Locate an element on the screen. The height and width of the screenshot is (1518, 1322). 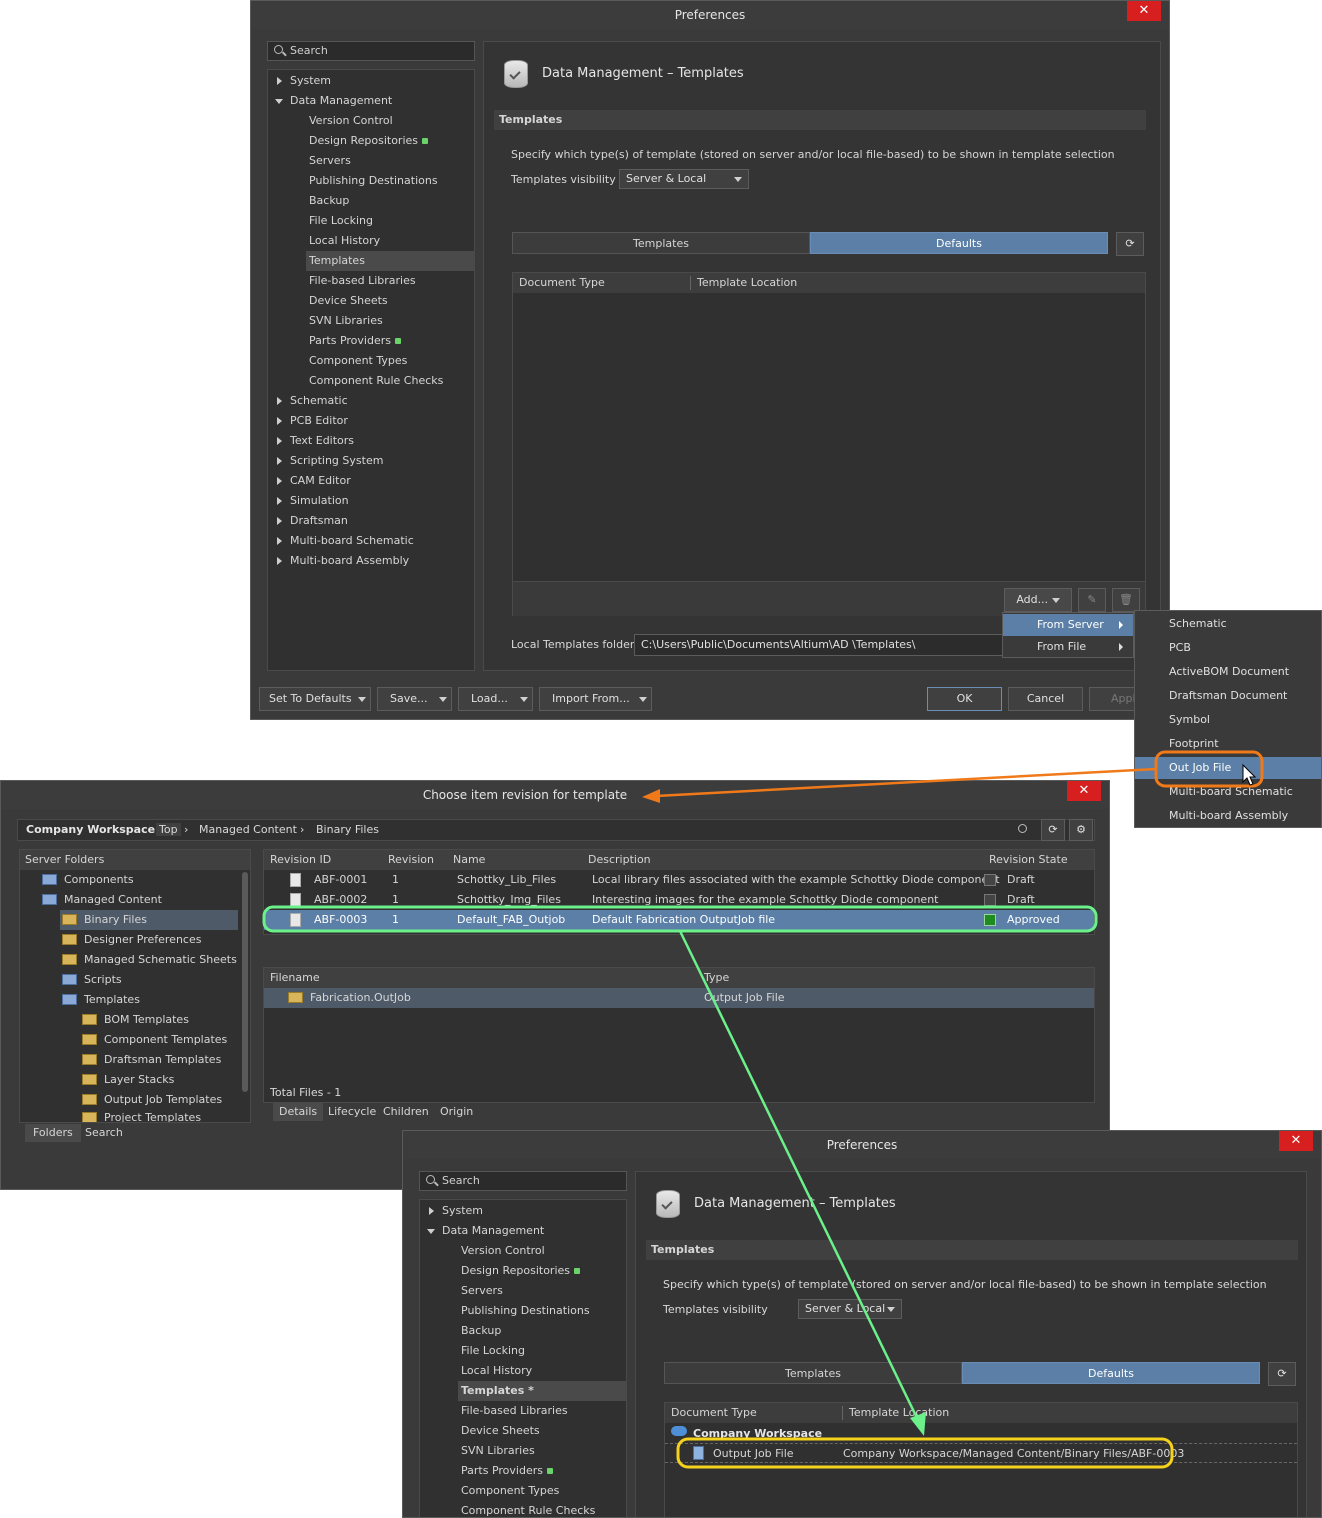
tab-origin: Origin is located at coordinates (456, 1112).